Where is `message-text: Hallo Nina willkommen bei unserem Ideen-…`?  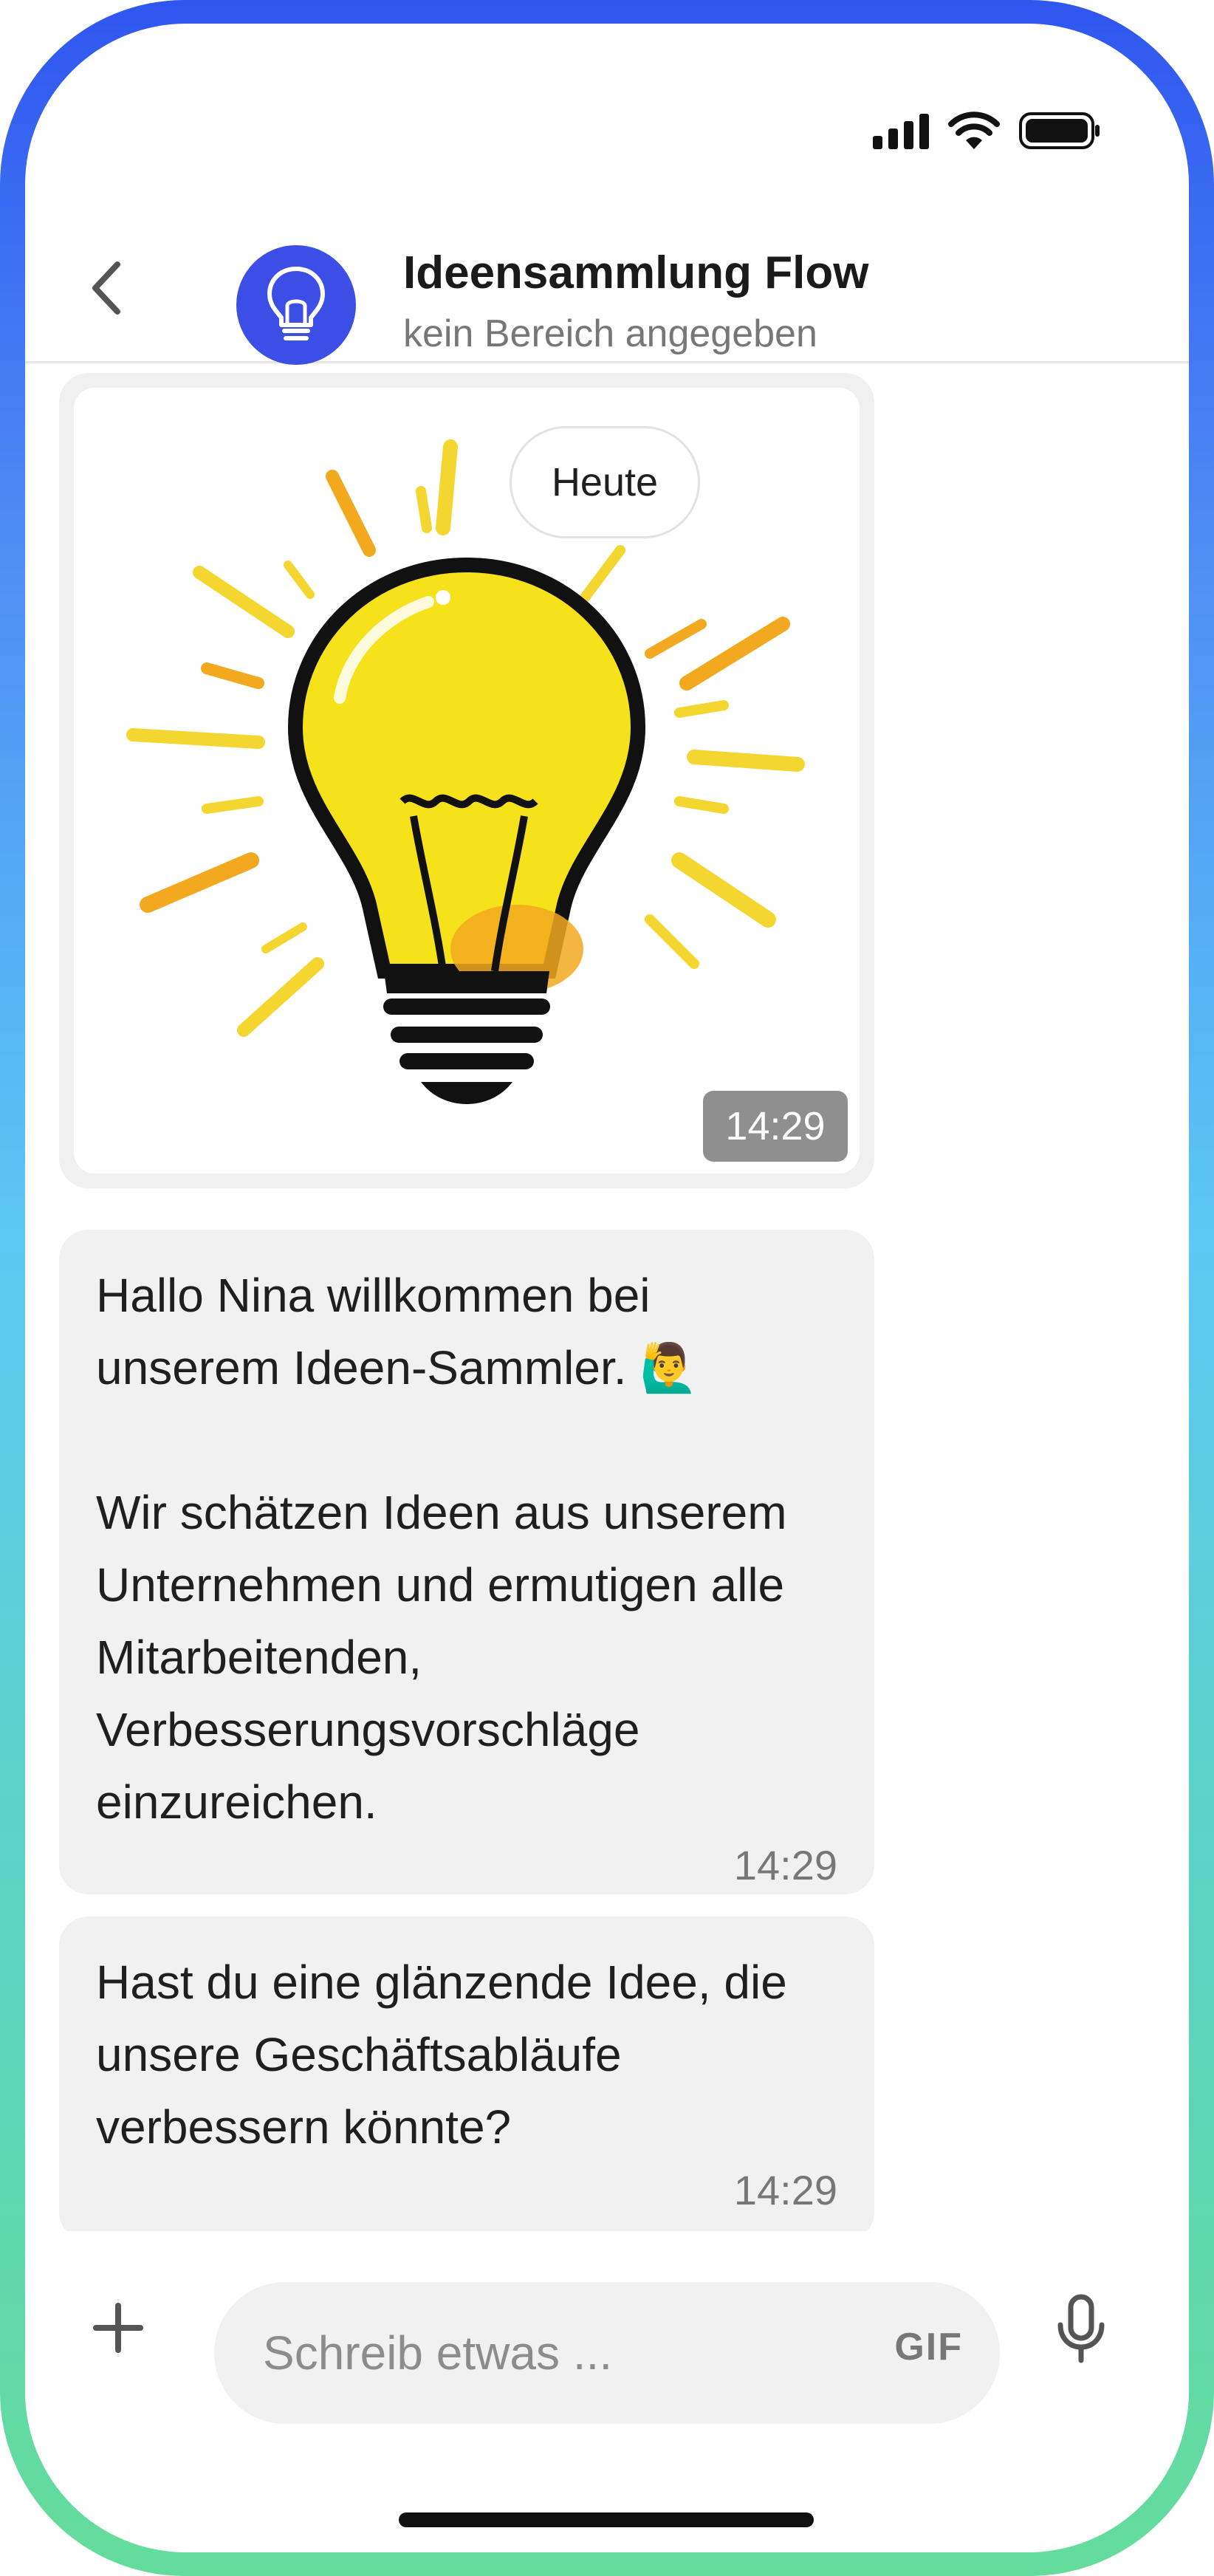 message-text: Hallo Nina willkommen bei unserem Ideen-… is located at coordinates (441, 1549).